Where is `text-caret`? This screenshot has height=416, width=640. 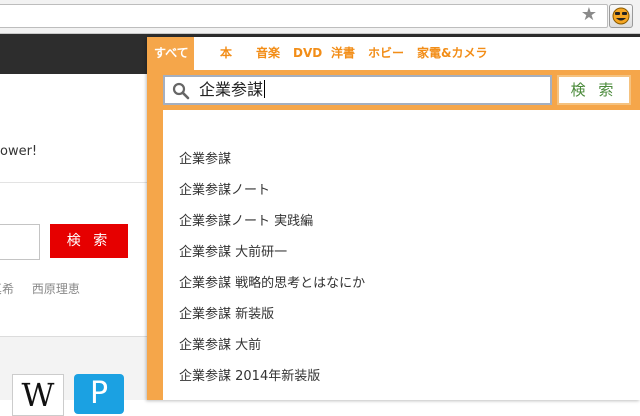 text-caret is located at coordinates (265, 89).